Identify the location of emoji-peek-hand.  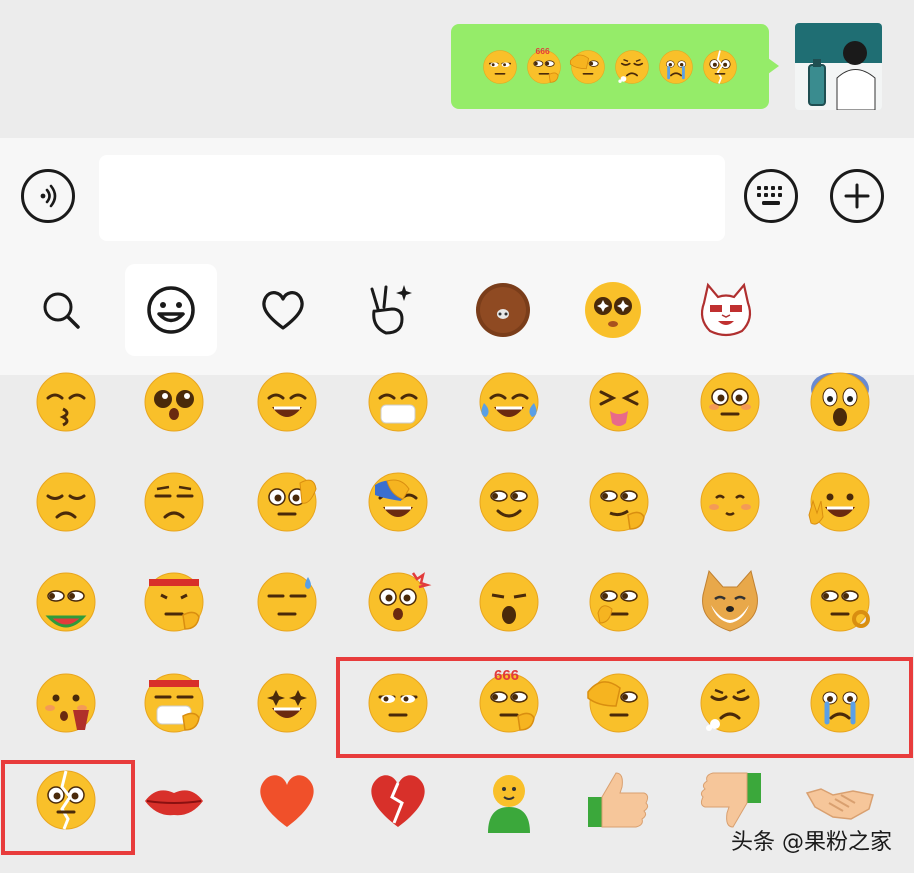
(287, 502).